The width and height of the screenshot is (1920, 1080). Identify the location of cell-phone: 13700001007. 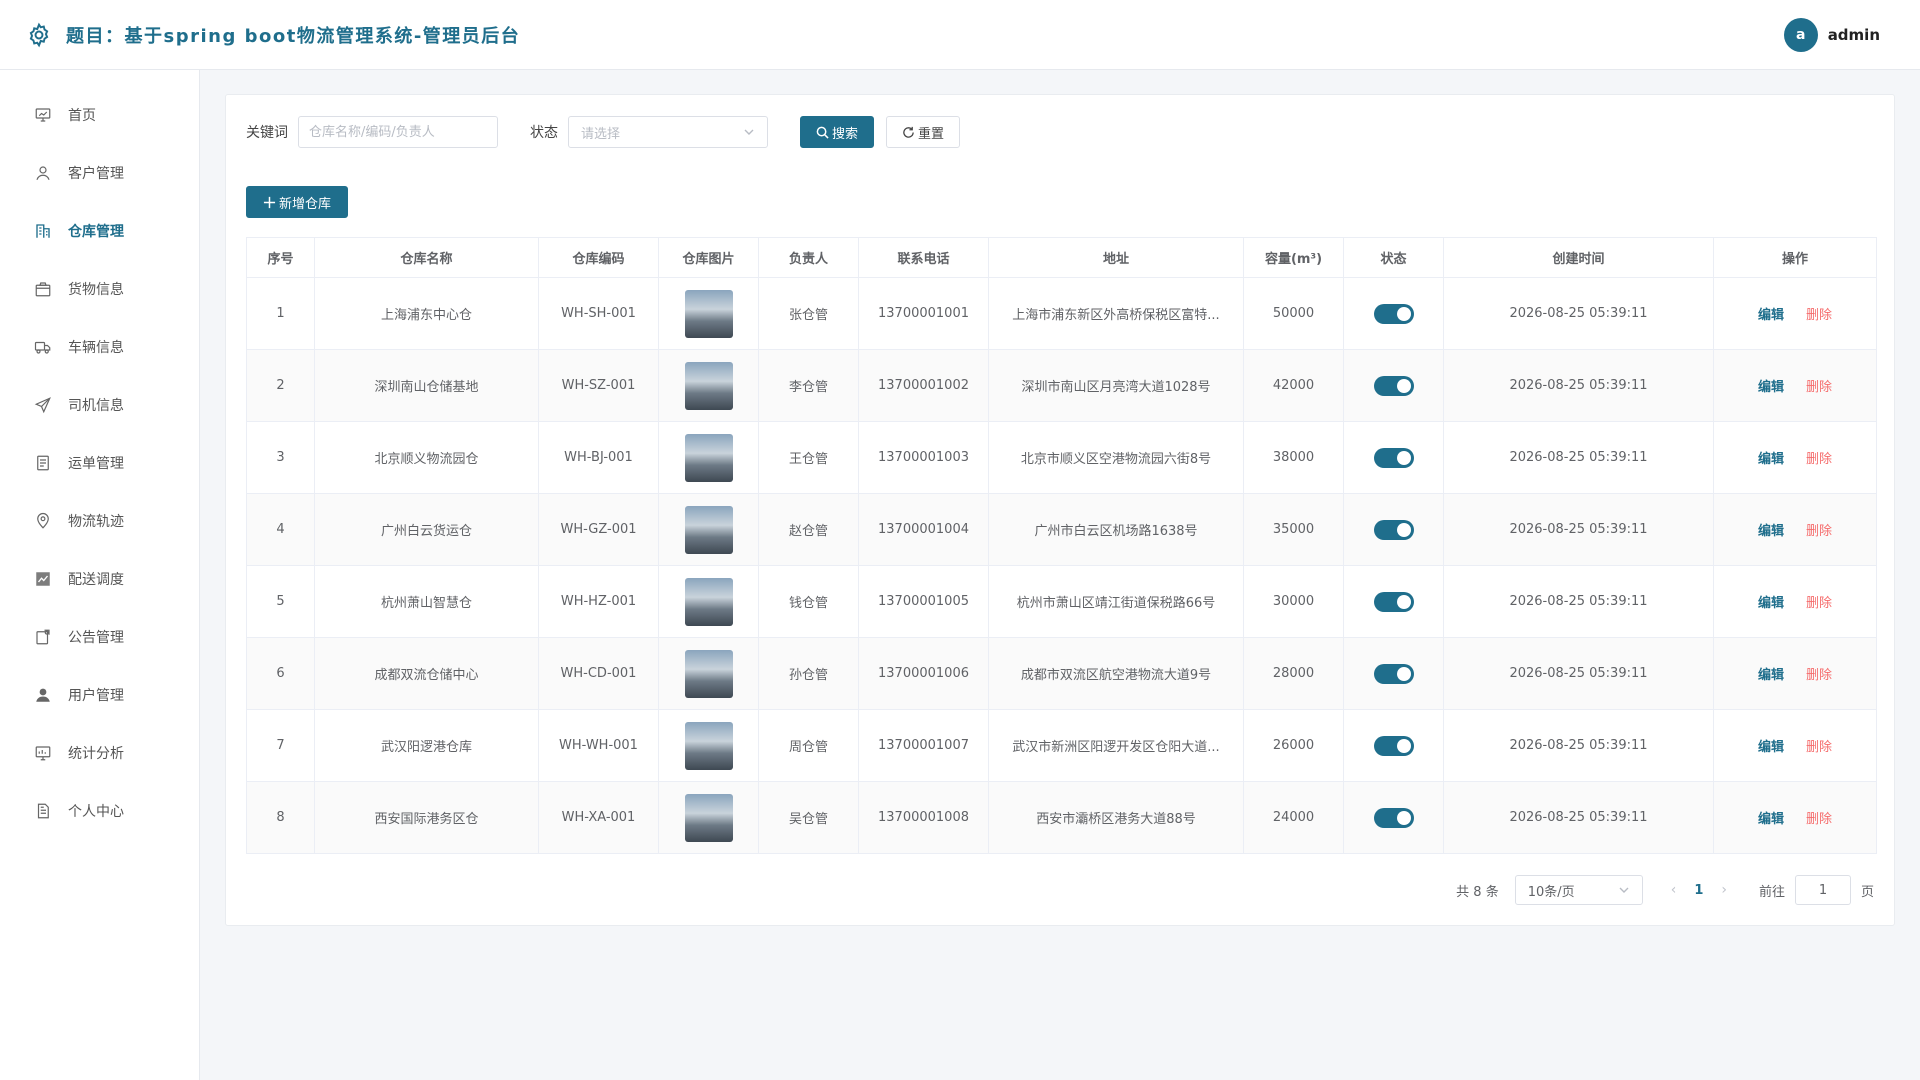
(923, 745).